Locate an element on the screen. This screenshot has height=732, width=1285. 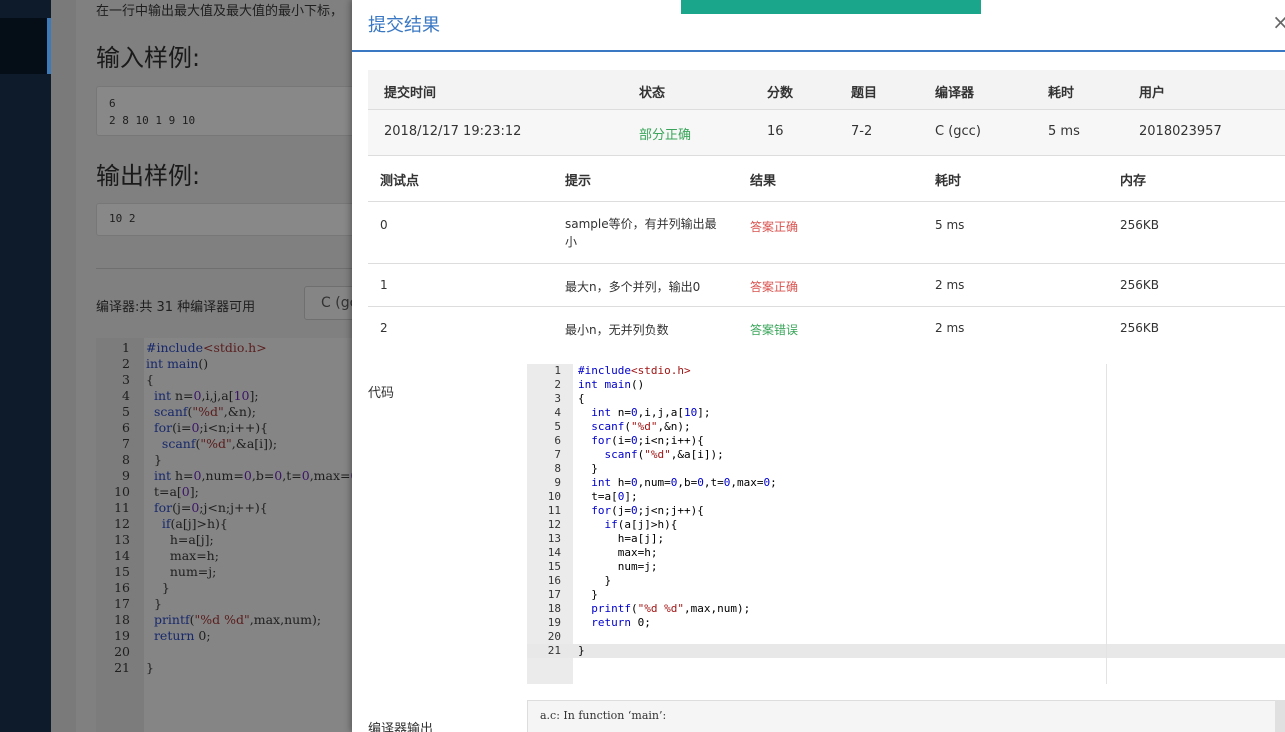
line-number: 15 is located at coordinates (122, 571).